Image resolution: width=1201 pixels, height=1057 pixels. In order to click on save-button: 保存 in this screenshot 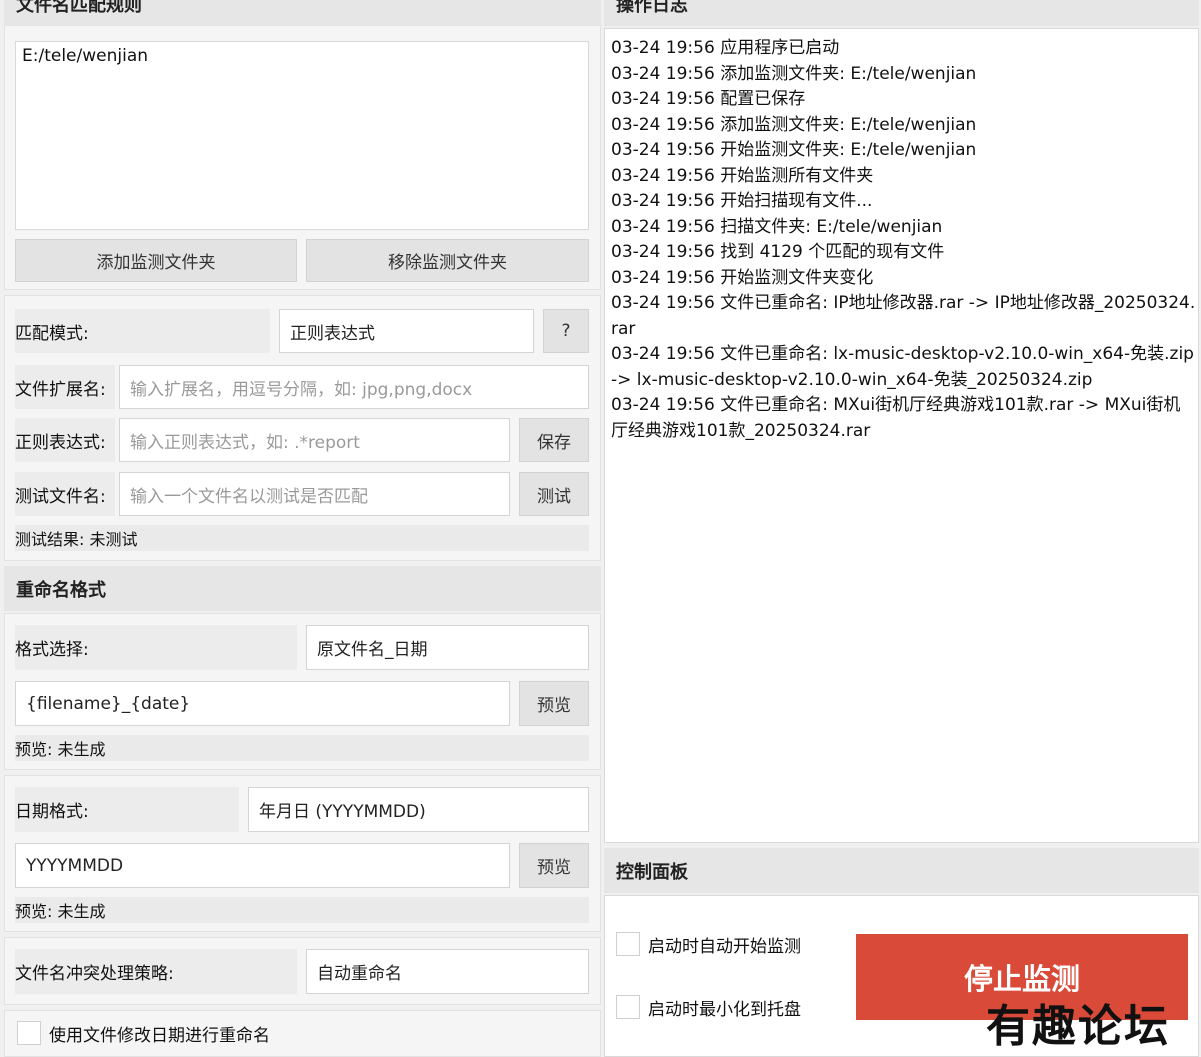, I will do `click(554, 440)`.